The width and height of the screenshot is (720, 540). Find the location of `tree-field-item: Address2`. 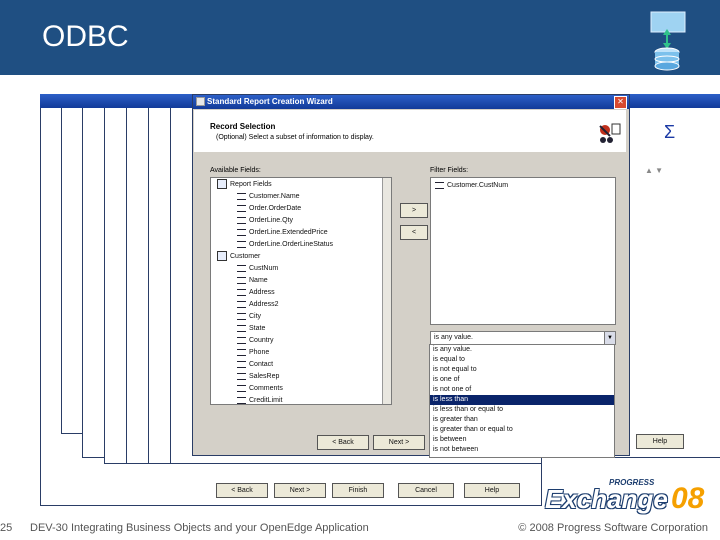

tree-field-item: Address2 is located at coordinates (301, 305).